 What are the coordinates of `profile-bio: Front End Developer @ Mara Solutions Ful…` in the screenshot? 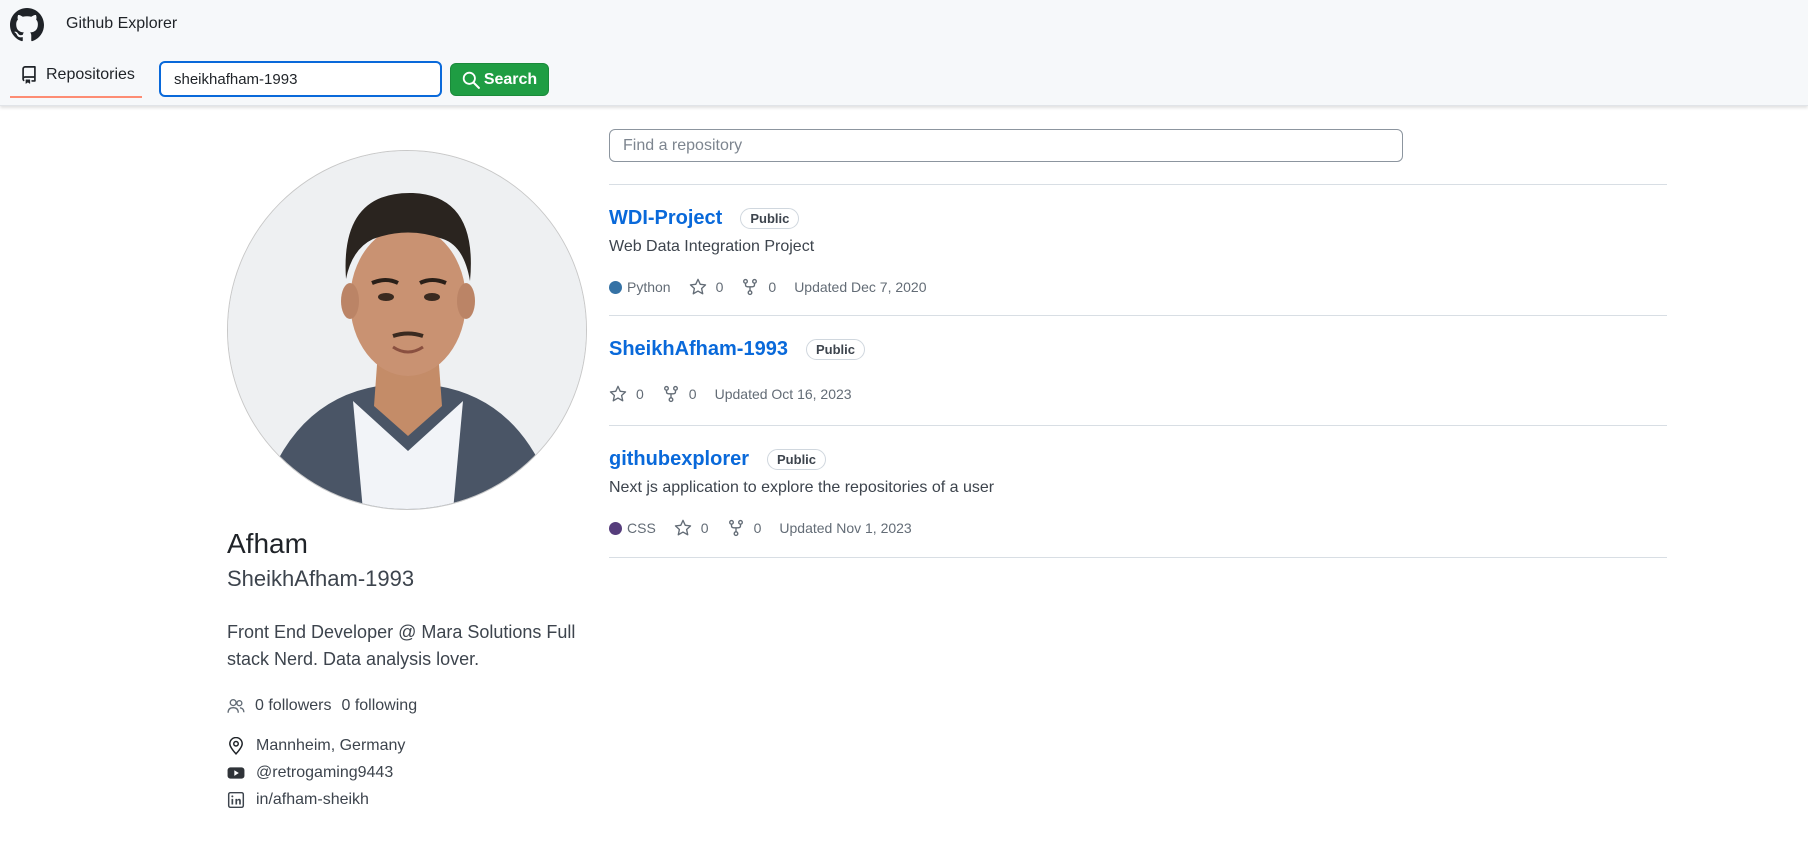 It's located at (401, 645).